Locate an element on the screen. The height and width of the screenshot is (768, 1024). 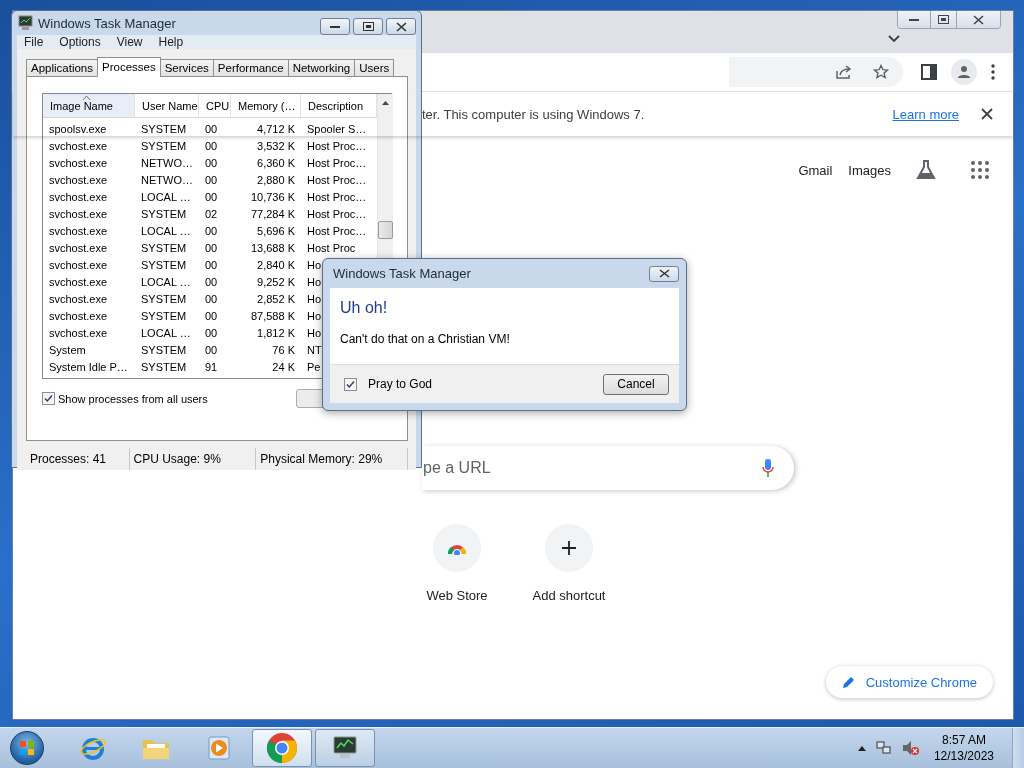
column-header: User Name is located at coordinates (167, 106).